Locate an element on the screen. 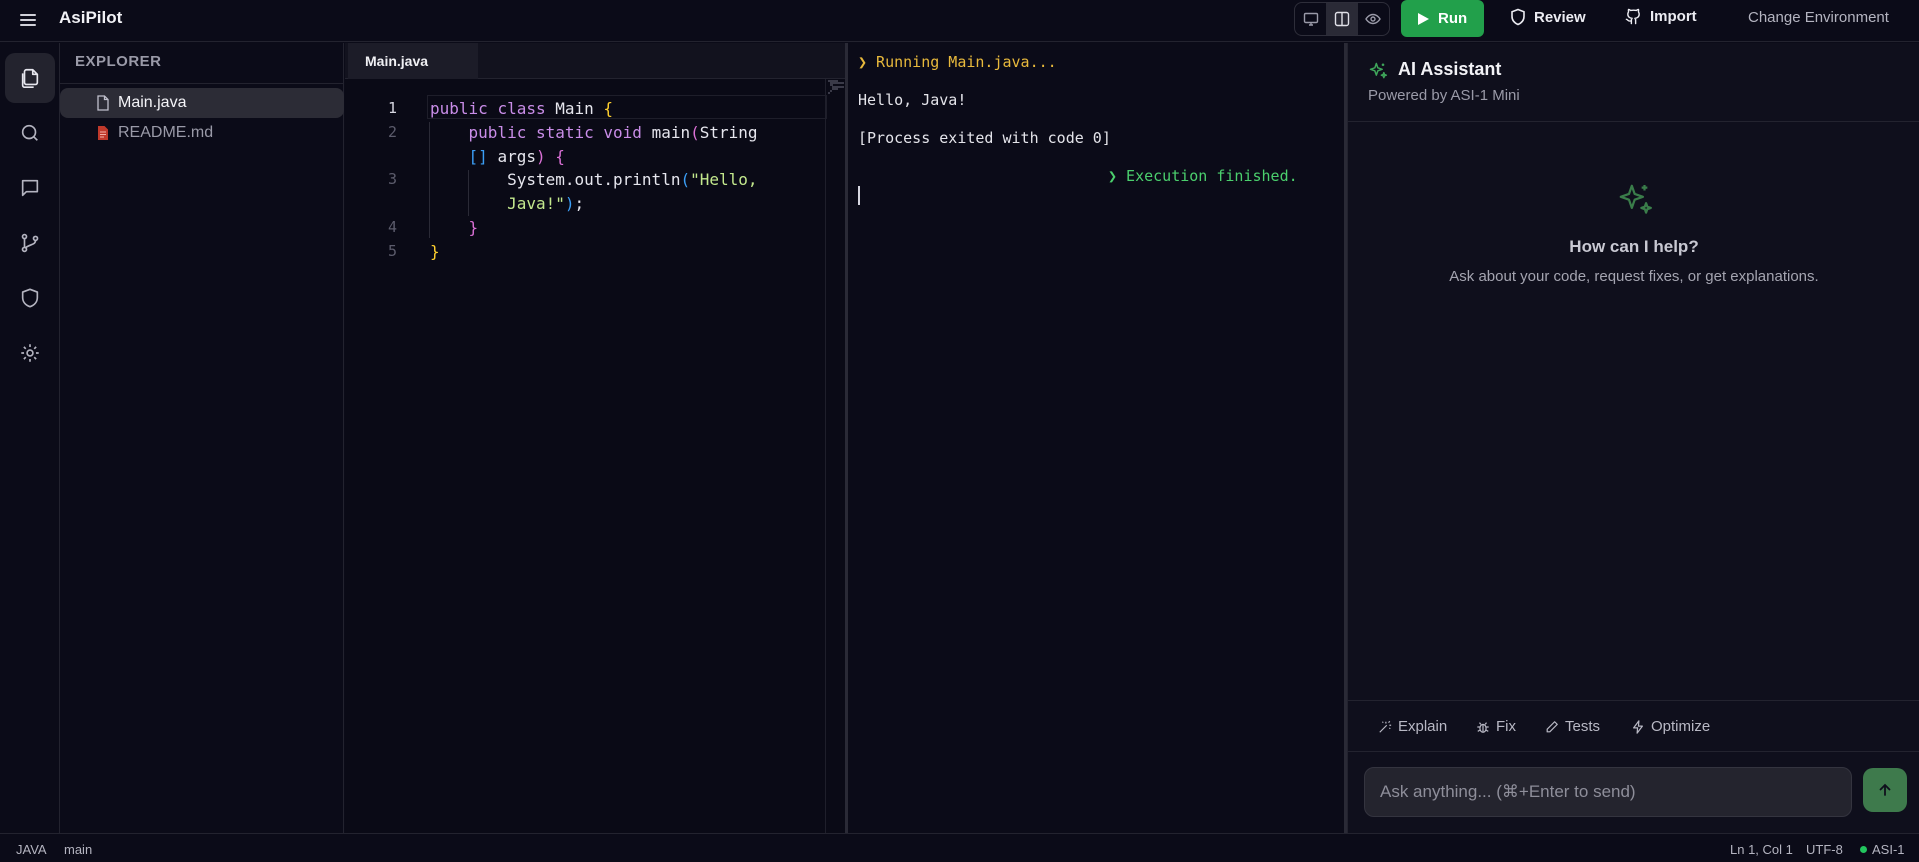 The width and height of the screenshot is (1919, 862). line-number: 2 is located at coordinates (392, 132).